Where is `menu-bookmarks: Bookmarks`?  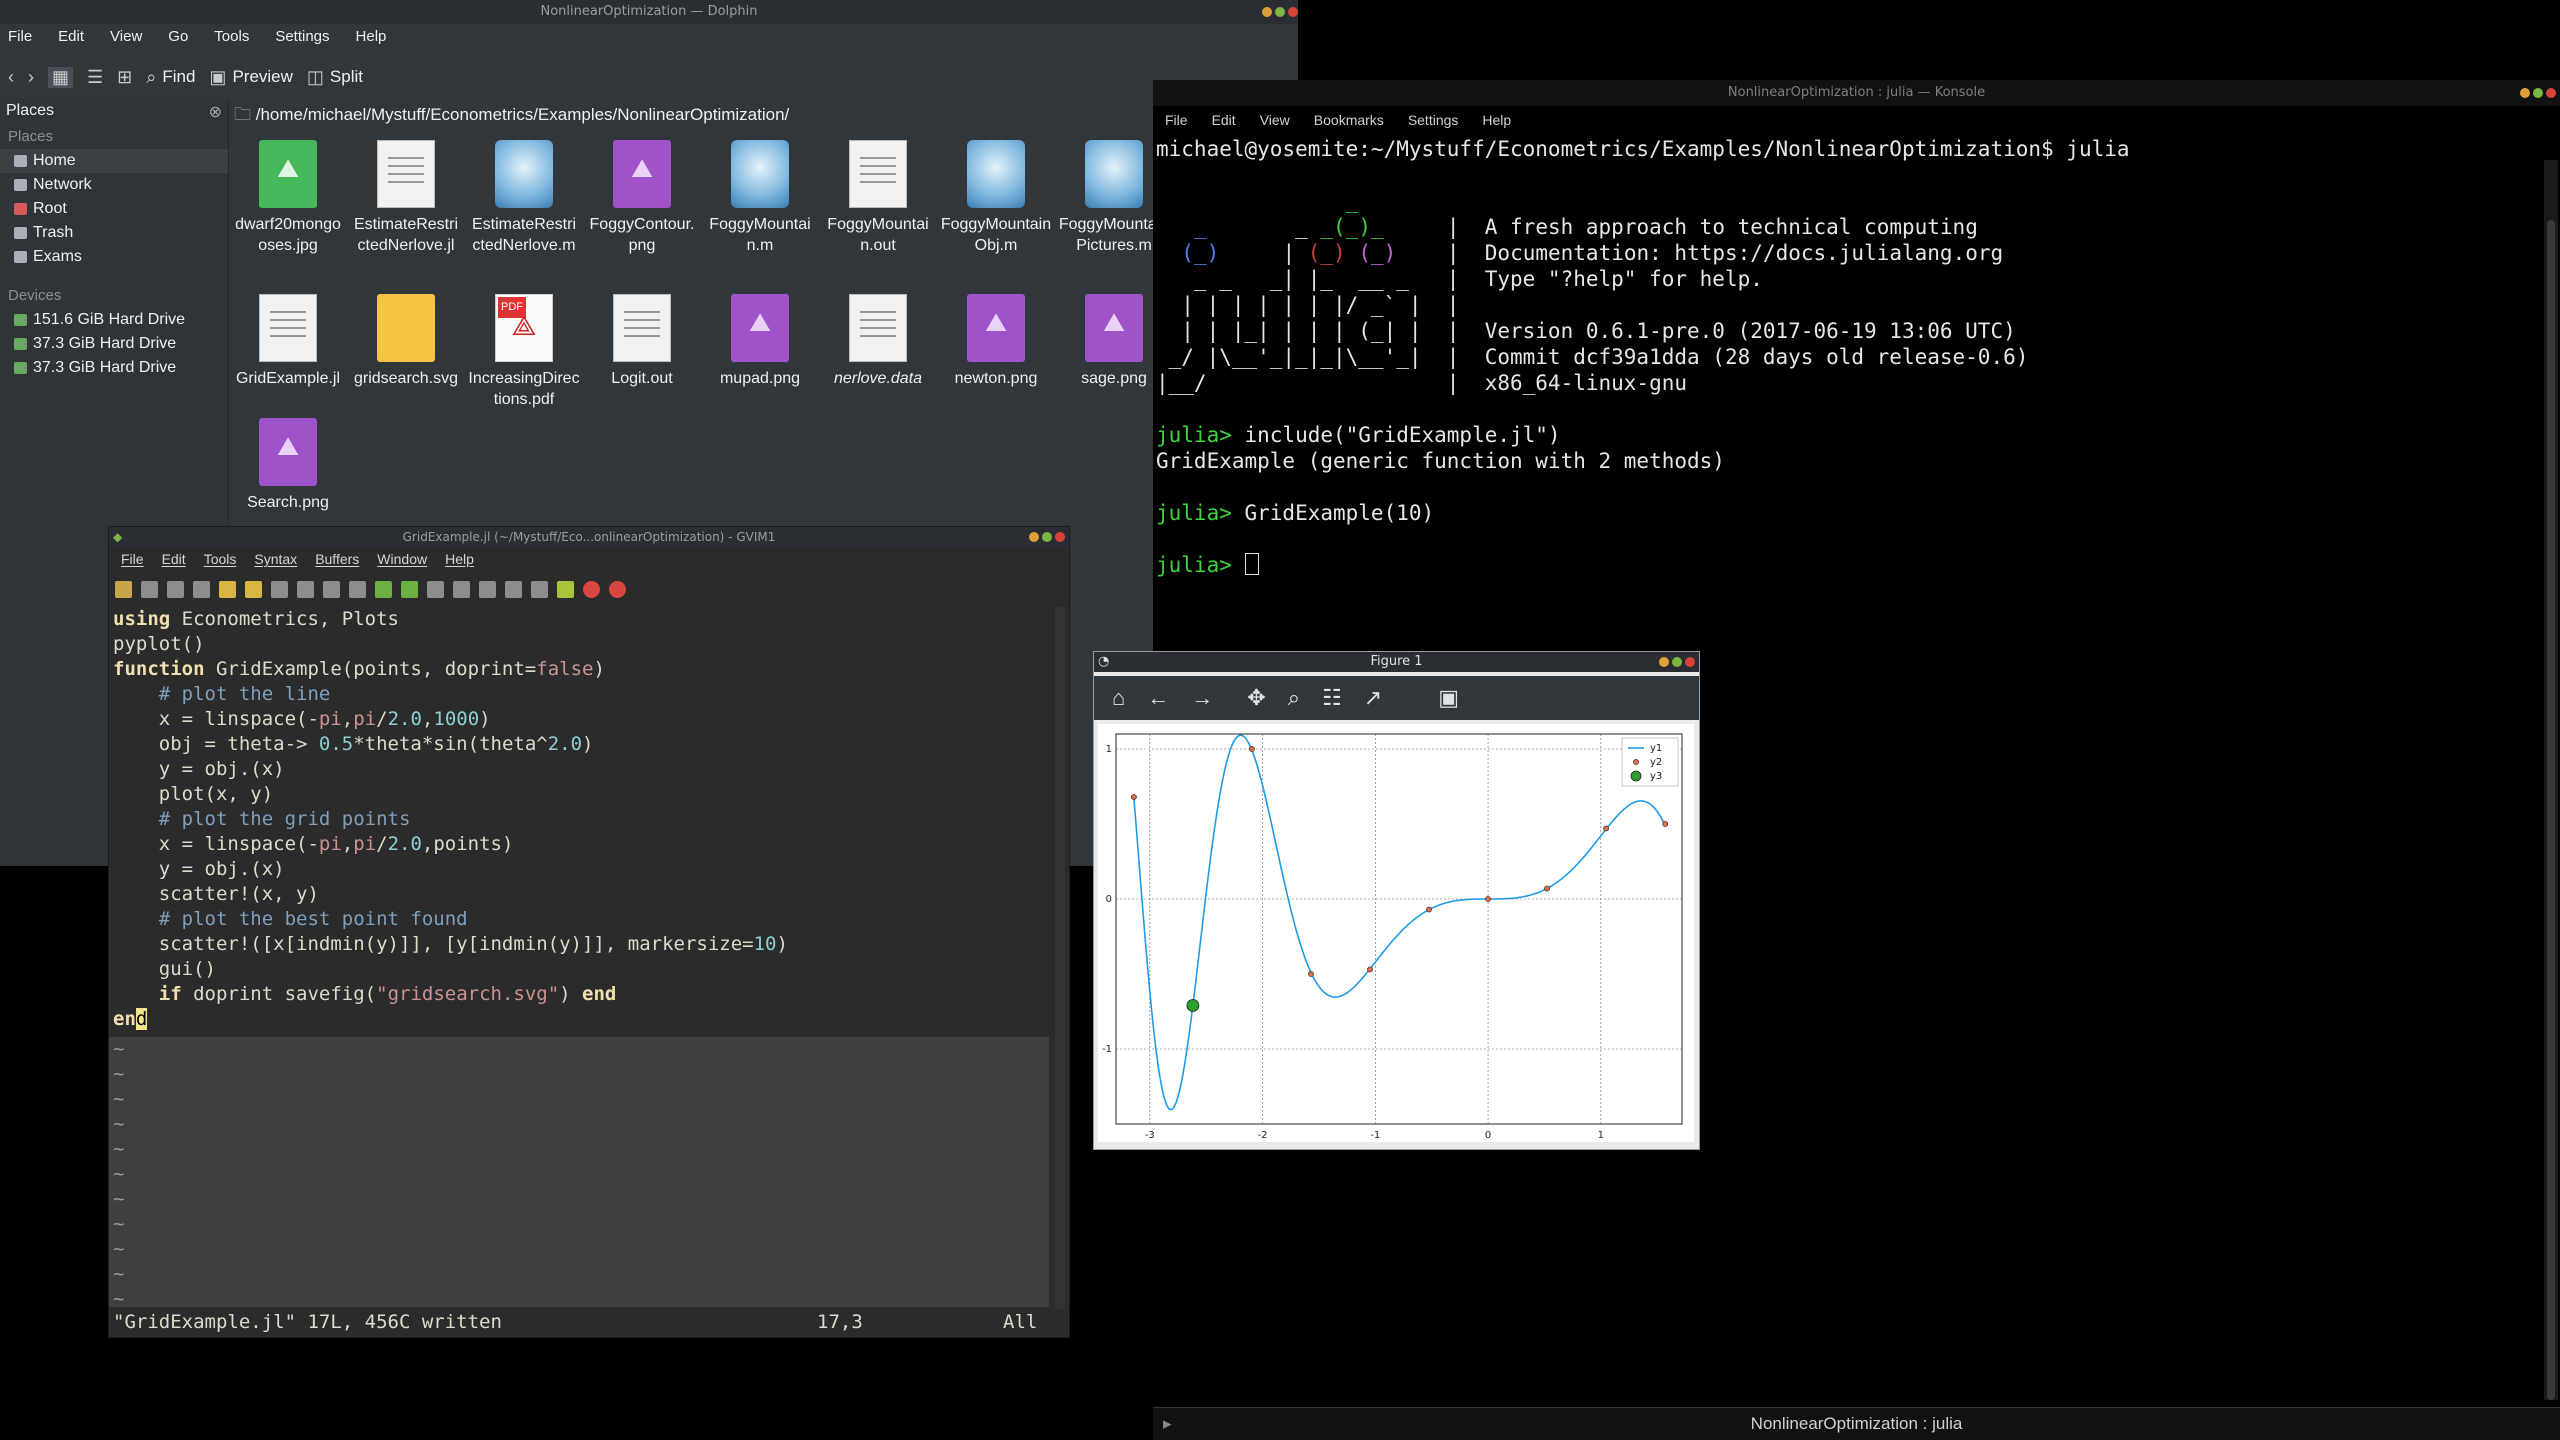 menu-bookmarks: Bookmarks is located at coordinates (1349, 120).